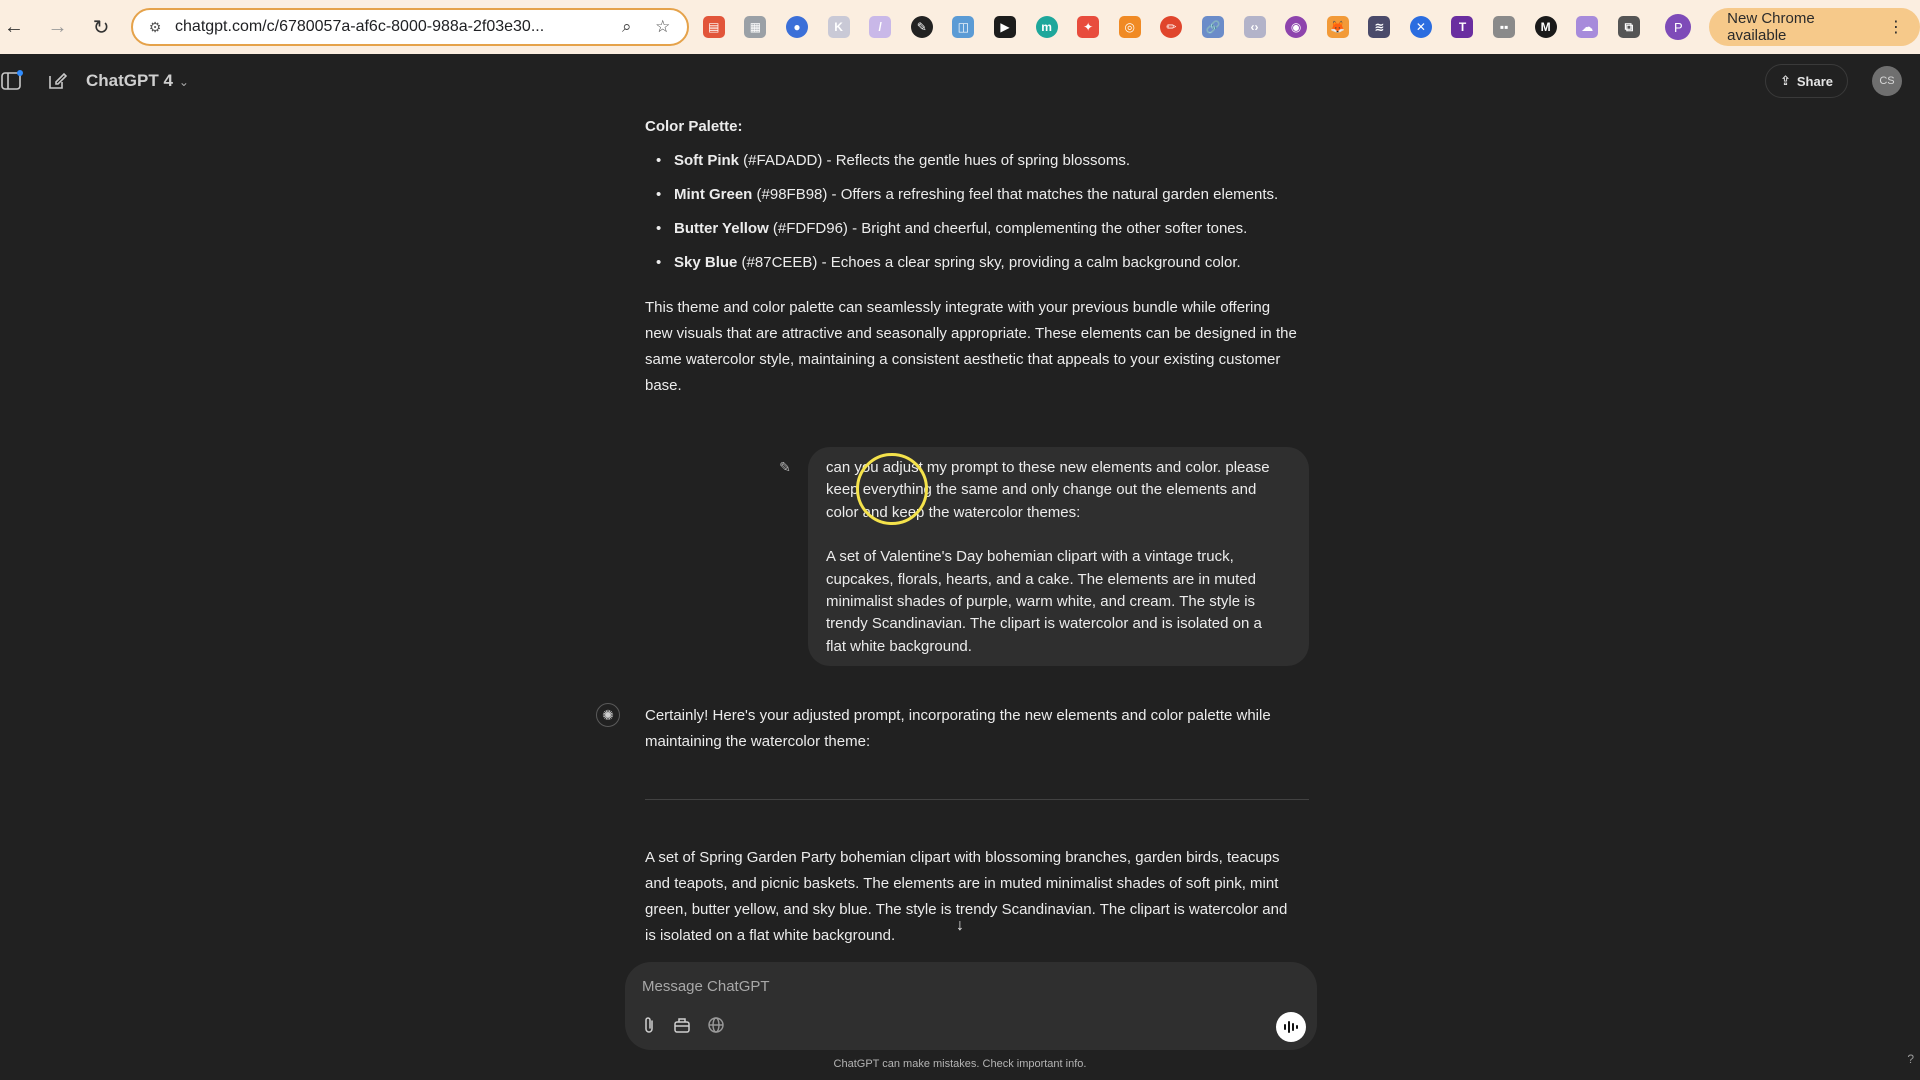 Image resolution: width=1920 pixels, height=1080 pixels. I want to click on assistant-intro-line: maintaining the watercolor theme:, so click(758, 741).